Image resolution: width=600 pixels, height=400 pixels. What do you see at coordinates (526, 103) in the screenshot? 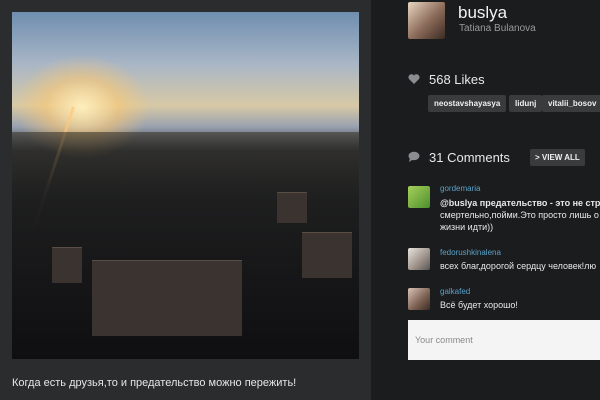
I see `liker-tag: lidunj` at bounding box center [526, 103].